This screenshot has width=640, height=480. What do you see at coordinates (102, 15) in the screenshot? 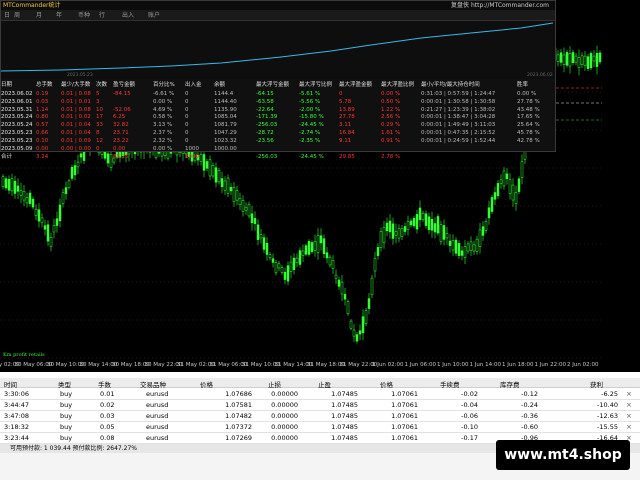
I see `toolbar-item: 行` at bounding box center [102, 15].